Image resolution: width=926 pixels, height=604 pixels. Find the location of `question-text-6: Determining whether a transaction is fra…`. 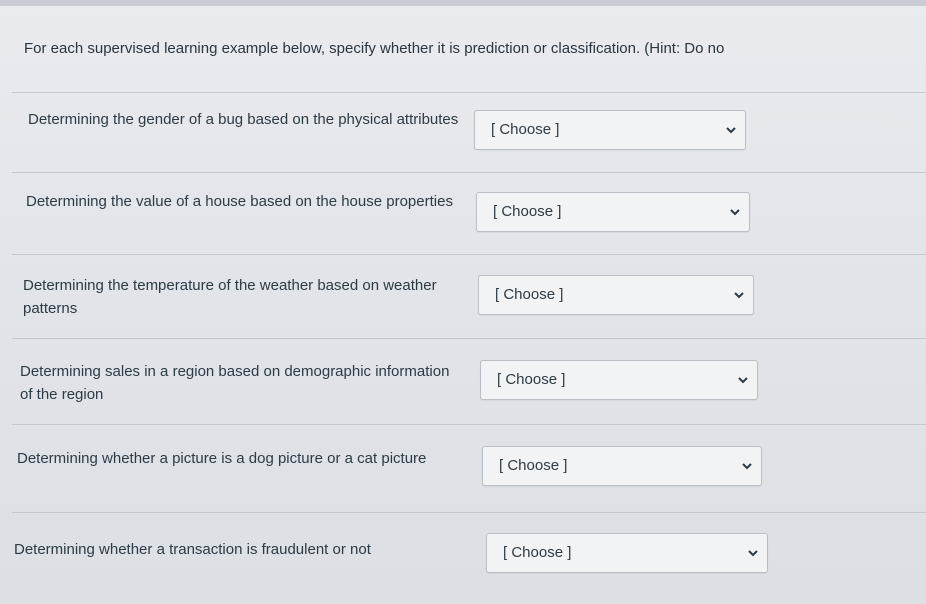

question-text-6: Determining whether a transaction is fra… is located at coordinates (192, 549).